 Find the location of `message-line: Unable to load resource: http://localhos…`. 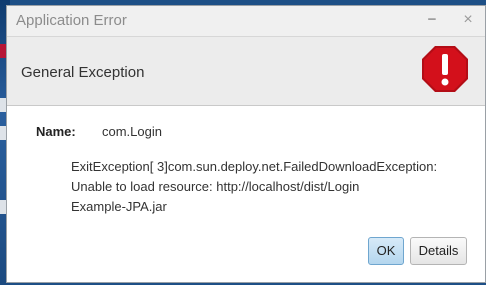

message-line: Unable to load resource: http://localhos… is located at coordinates (215, 186).